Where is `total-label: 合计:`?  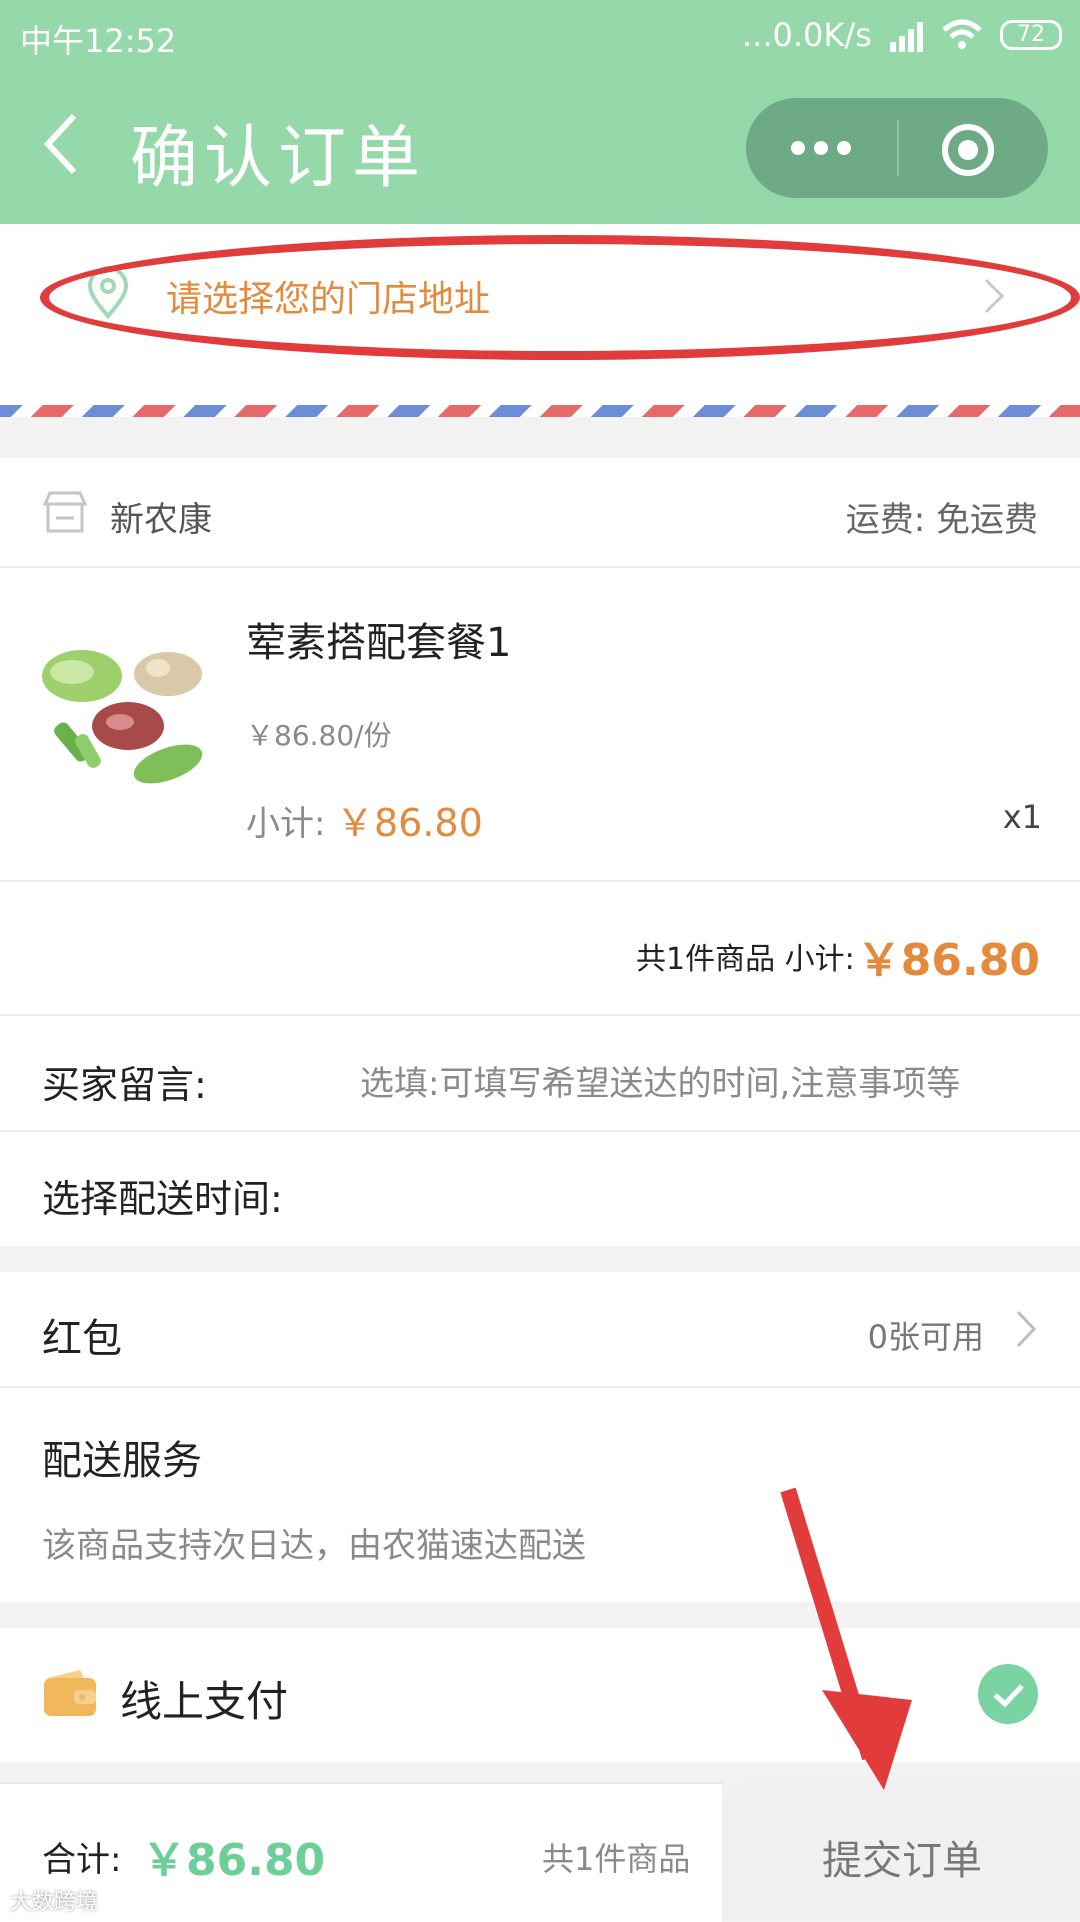
total-label: 合计: is located at coordinates (82, 1860).